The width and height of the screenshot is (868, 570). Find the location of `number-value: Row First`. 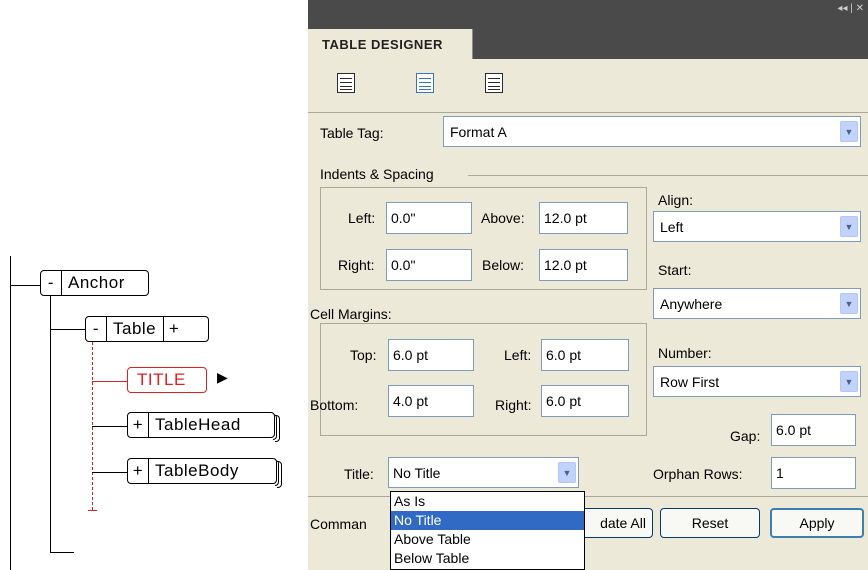

number-value: Row First is located at coordinates (690, 381).